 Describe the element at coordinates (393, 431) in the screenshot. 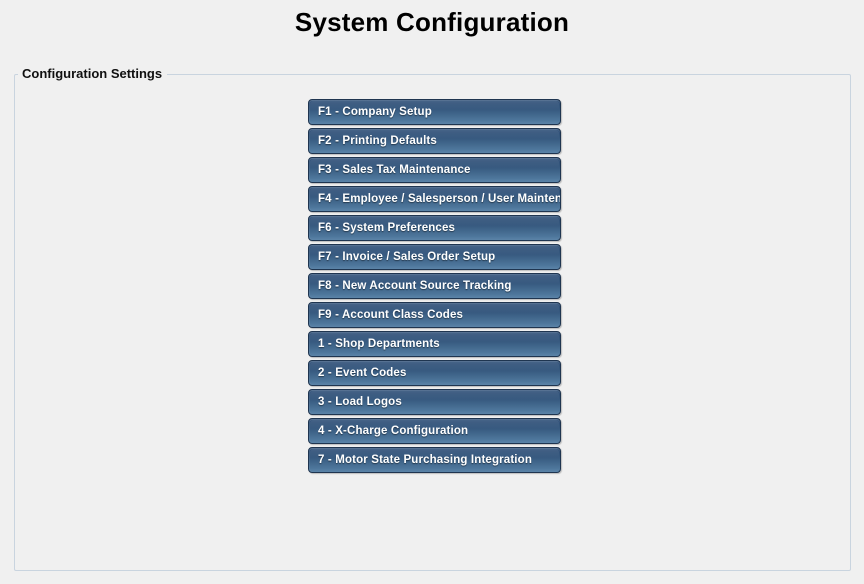

I see `config-button-label: 4 - X-Charge Configuration` at that location.